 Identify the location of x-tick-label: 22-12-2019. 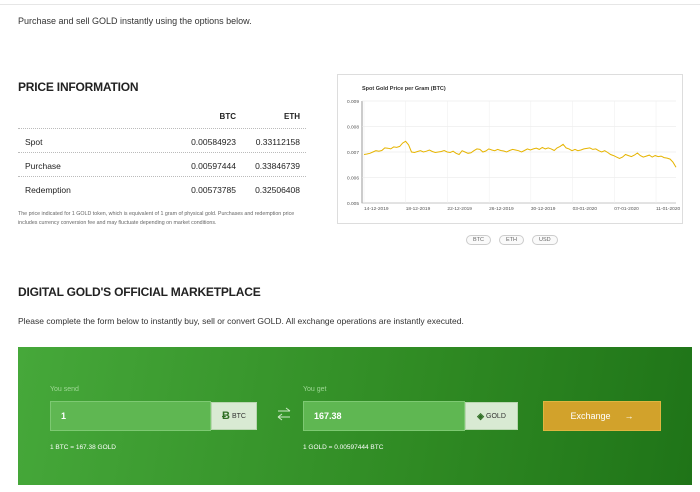
(459, 209).